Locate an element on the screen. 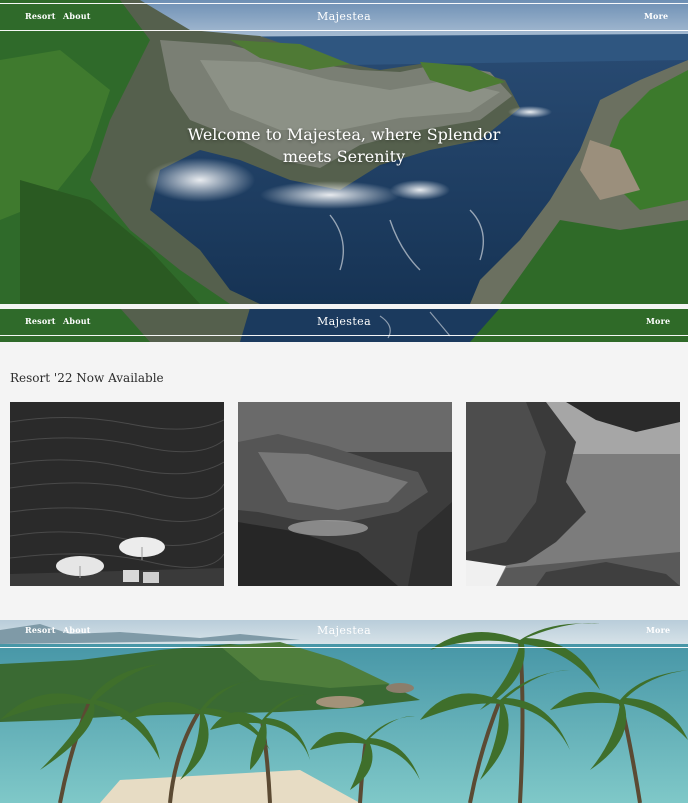 This screenshot has width=688, height=803. top-navbar: Resort About Majestea More is located at coordinates (344, 17).